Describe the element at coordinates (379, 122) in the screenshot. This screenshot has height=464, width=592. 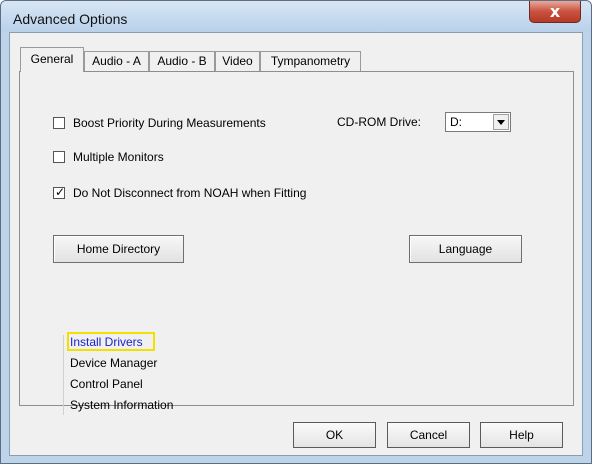
I see `cdrom-drive-label: CD-ROM Drive:` at that location.